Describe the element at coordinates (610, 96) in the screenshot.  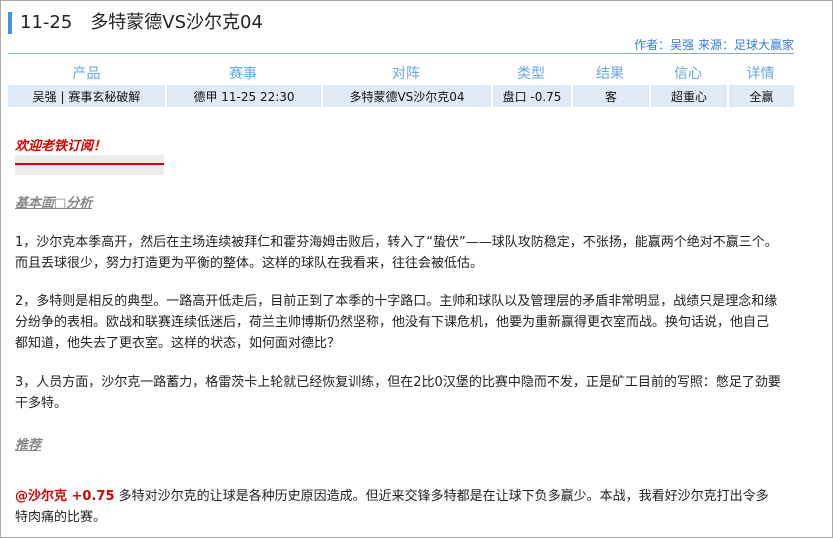
I see `cell-result: 客` at that location.